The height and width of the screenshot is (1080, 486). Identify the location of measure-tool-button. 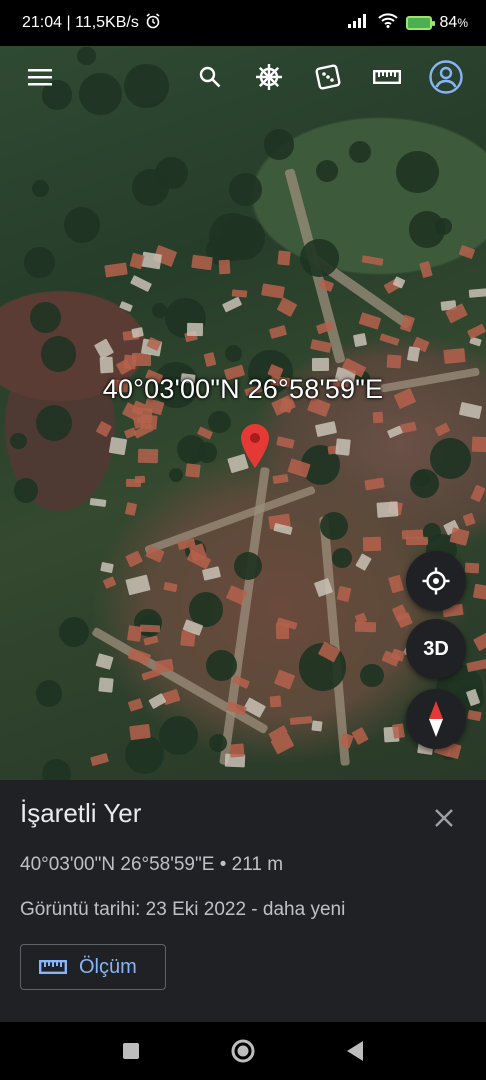
(387, 77).